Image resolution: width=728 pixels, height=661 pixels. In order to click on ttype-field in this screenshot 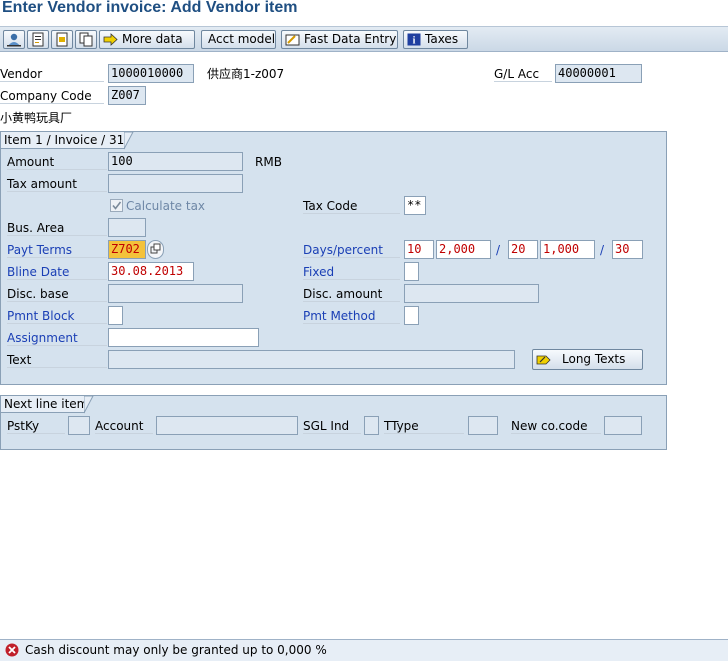, I will do `click(483, 425)`.